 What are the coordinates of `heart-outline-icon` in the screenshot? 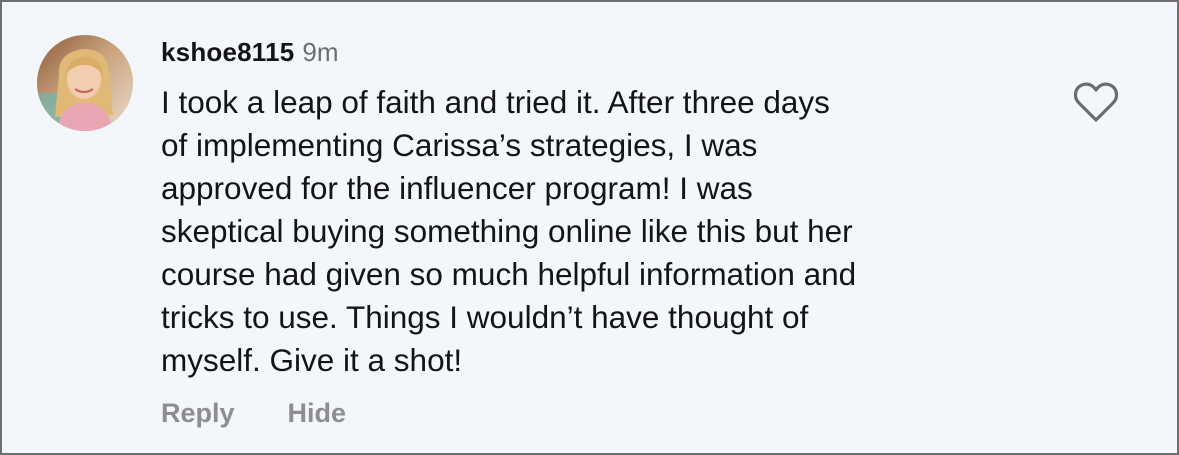 It's located at (1096, 102).